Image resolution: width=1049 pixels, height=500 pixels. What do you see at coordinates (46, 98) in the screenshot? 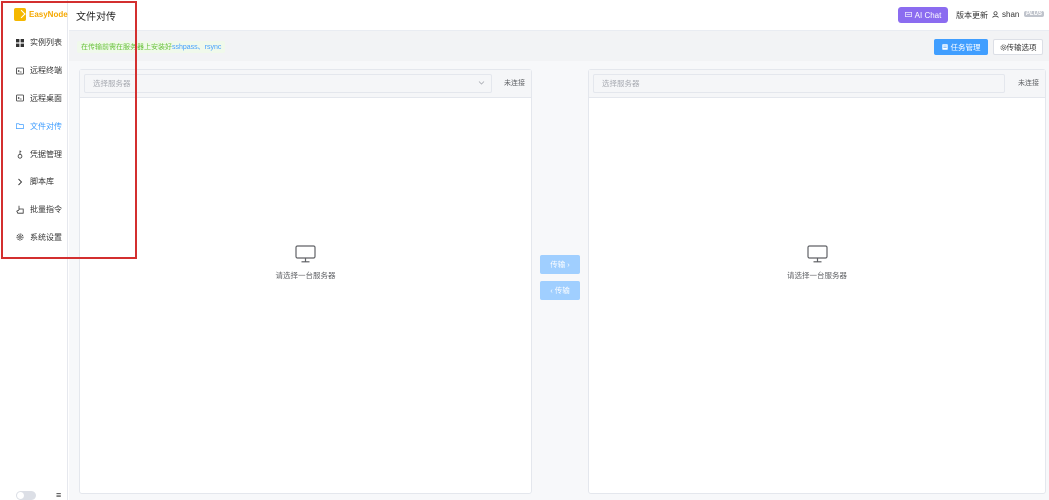
I see `sidebar-item-label: 远程桌面` at bounding box center [46, 98].